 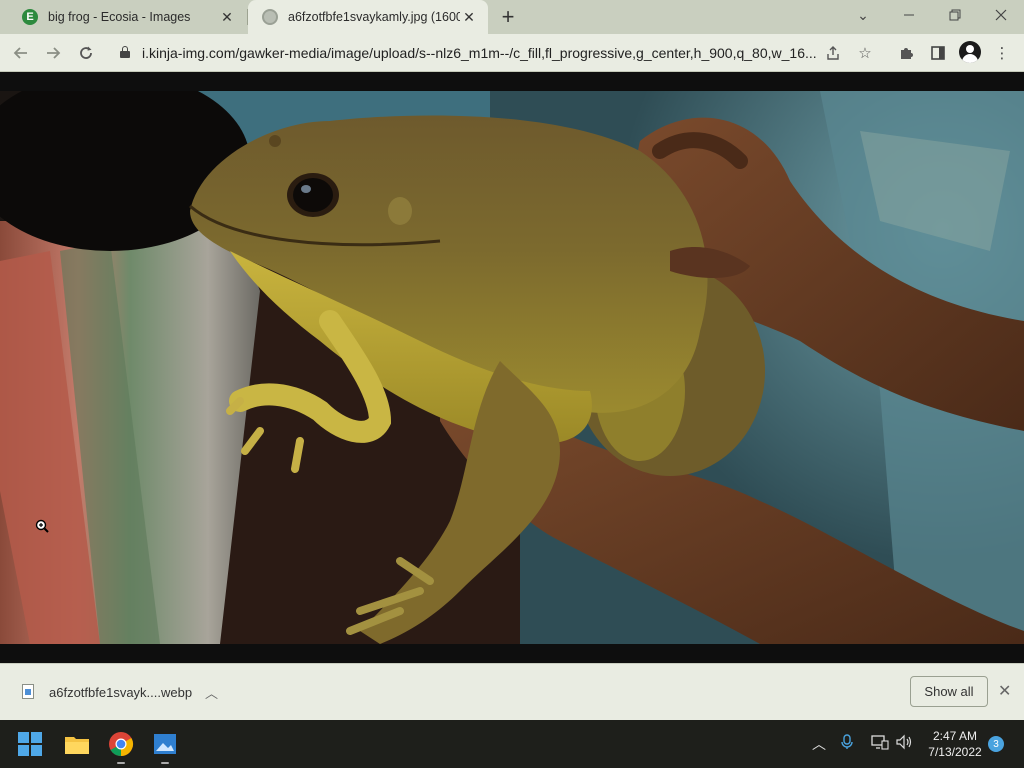 I want to click on back-button, so click(x=21, y=53).